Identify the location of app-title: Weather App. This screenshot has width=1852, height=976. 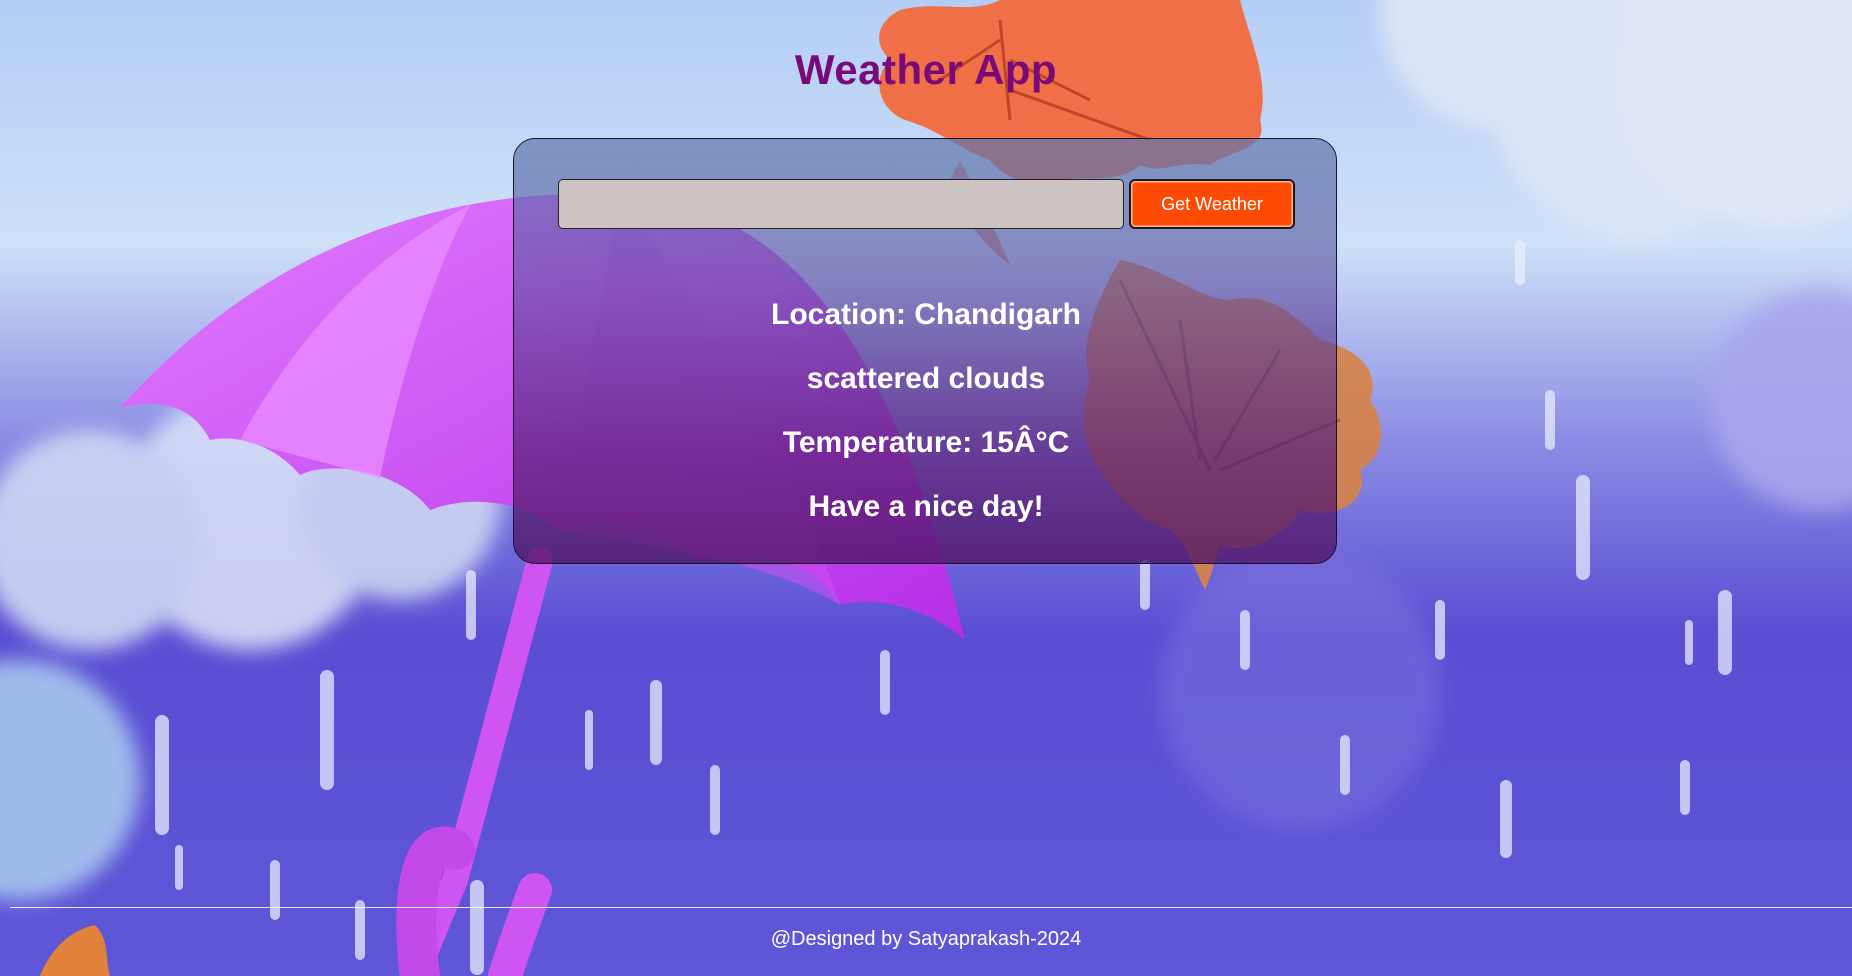
(926, 69).